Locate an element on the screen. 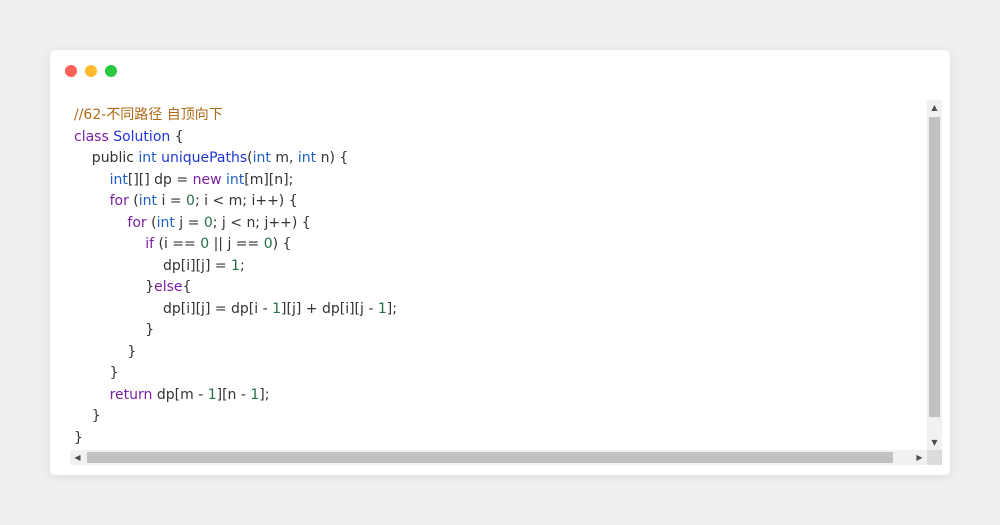 This screenshot has height=525, width=1000. code-line: public int uniquePaths(int m, int n) { is located at coordinates (499, 159).